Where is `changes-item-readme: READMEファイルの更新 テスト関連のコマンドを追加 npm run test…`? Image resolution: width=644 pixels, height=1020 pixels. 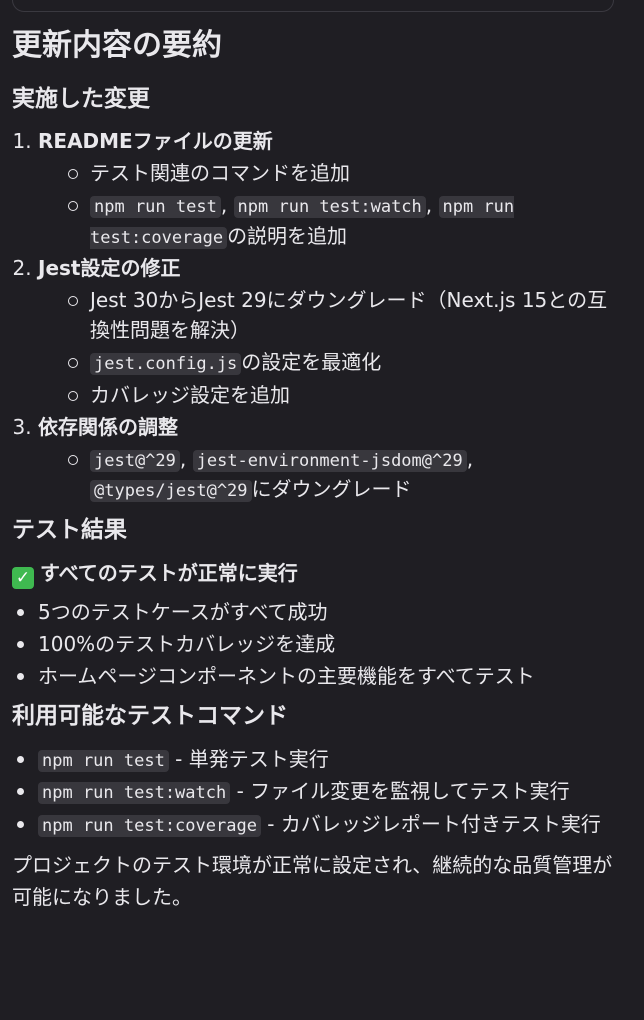 changes-item-readme: READMEファイルの更新 テスト関連のコマンドを追加 npm run test… is located at coordinates (331, 188).